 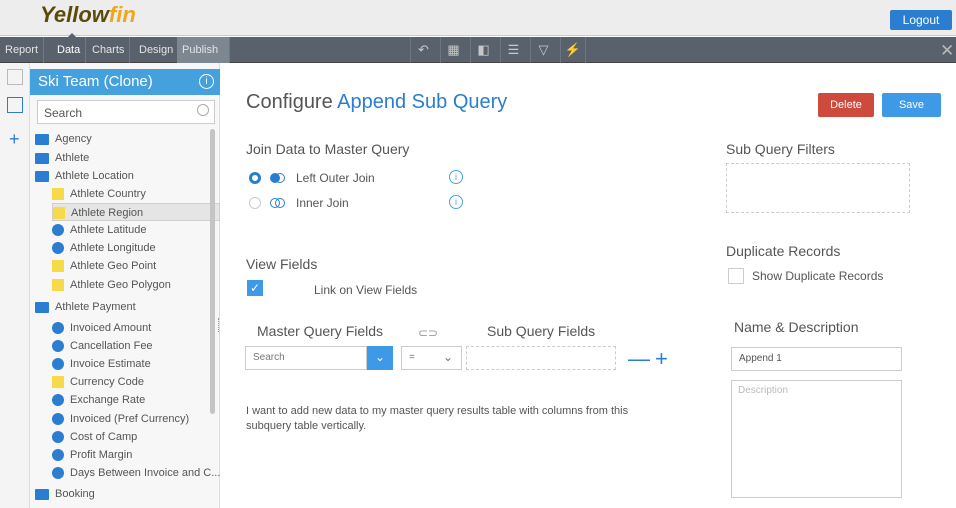 I want to click on link-view-fields-label: Link on View Fields, so click(x=365, y=290).